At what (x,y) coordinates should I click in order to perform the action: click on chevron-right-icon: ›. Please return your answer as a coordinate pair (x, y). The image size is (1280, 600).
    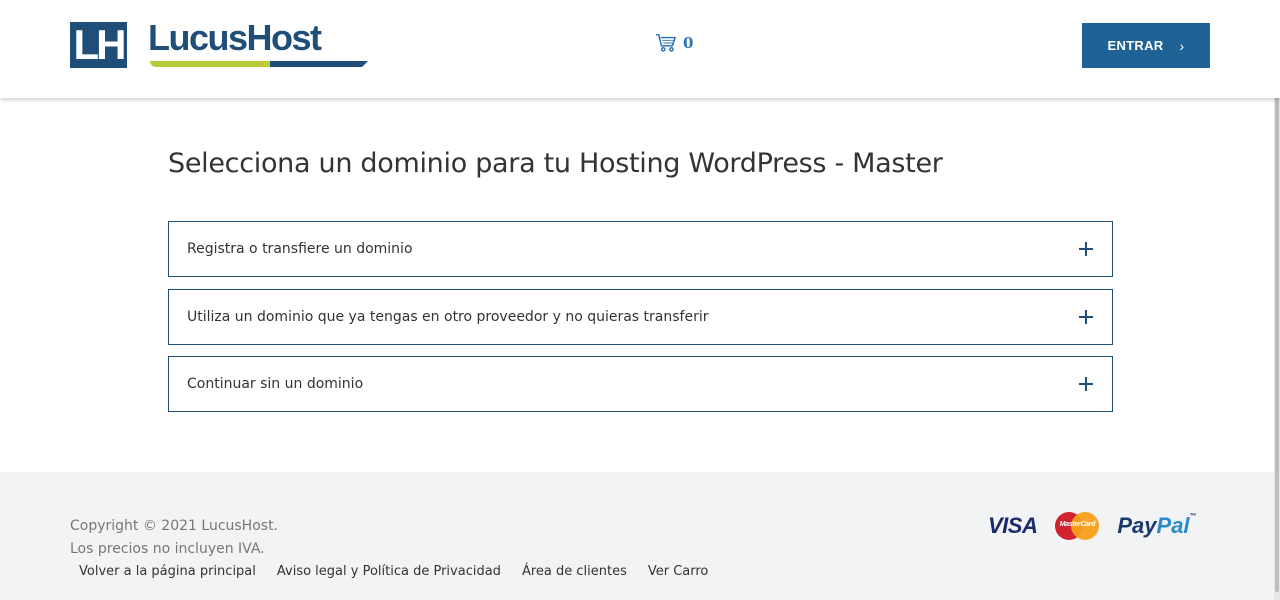
    Looking at the image, I should click on (1182, 45).